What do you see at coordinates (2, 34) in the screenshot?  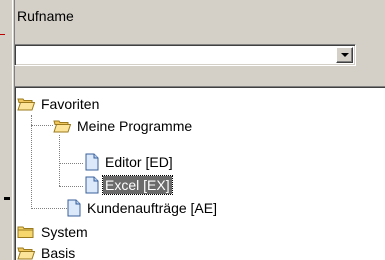 I see `red-marker` at bounding box center [2, 34].